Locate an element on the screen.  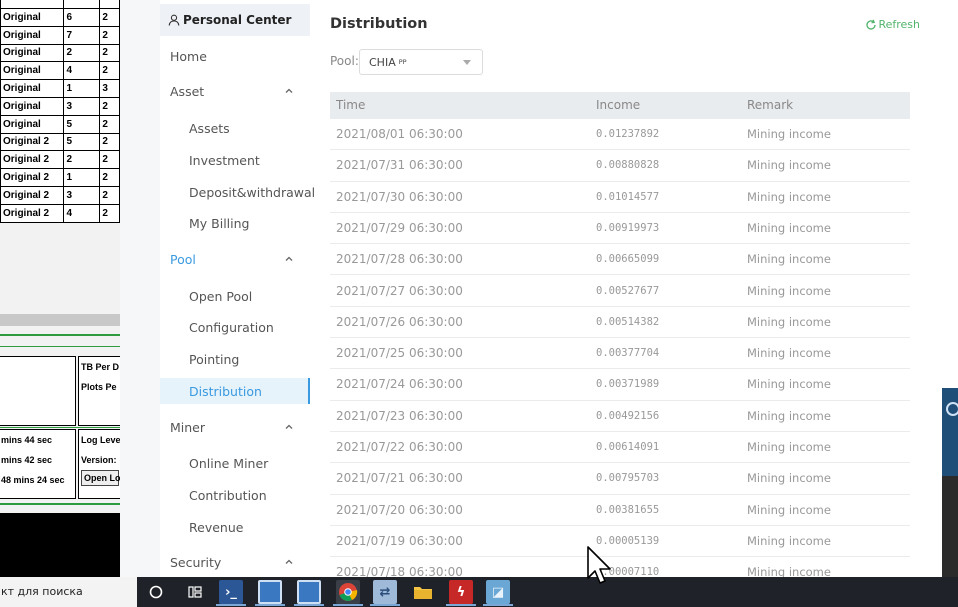
sidebar-item-assets: Assets is located at coordinates (235, 128).